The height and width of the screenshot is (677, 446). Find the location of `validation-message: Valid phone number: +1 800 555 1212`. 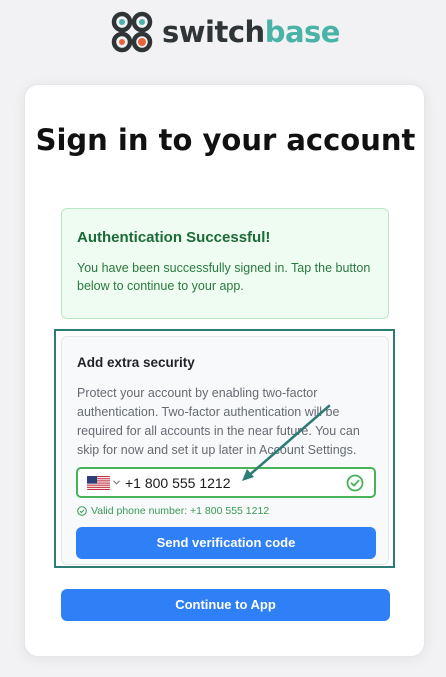

validation-message: Valid phone number: +1 800 555 1212 is located at coordinates (180, 510).